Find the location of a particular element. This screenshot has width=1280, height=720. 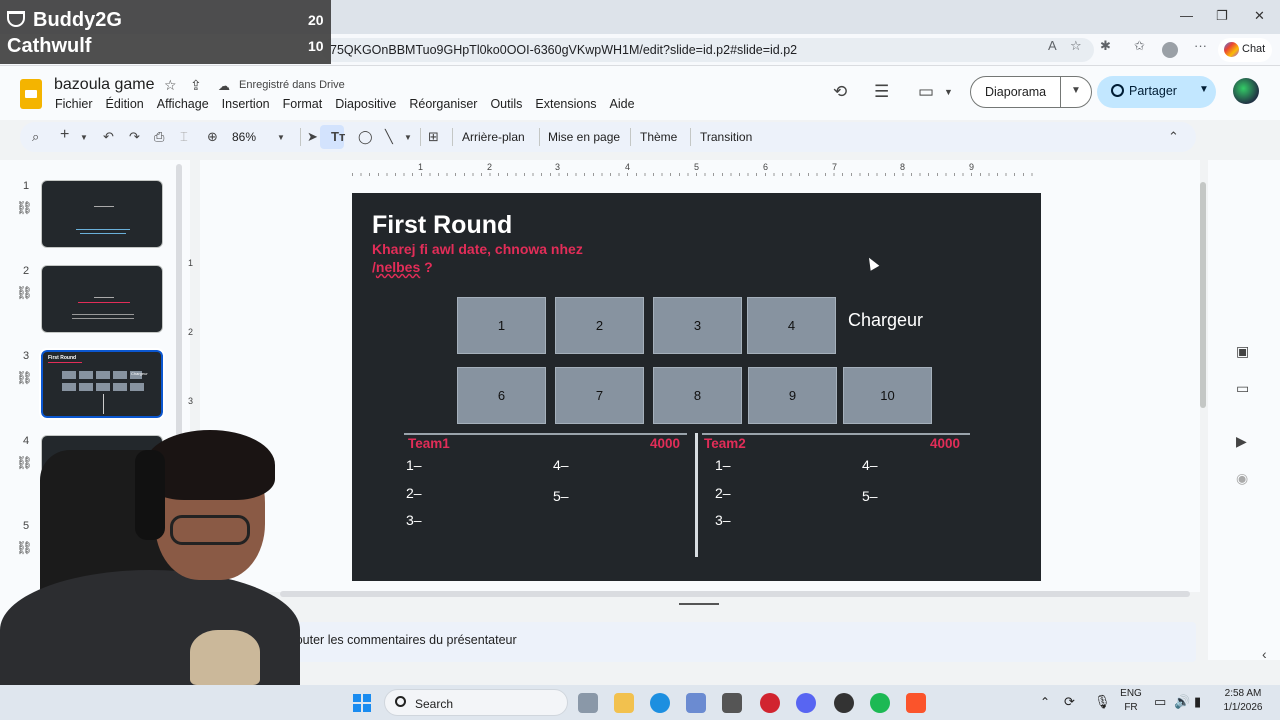

minimize-icon: — is located at coordinates (1186, 15).